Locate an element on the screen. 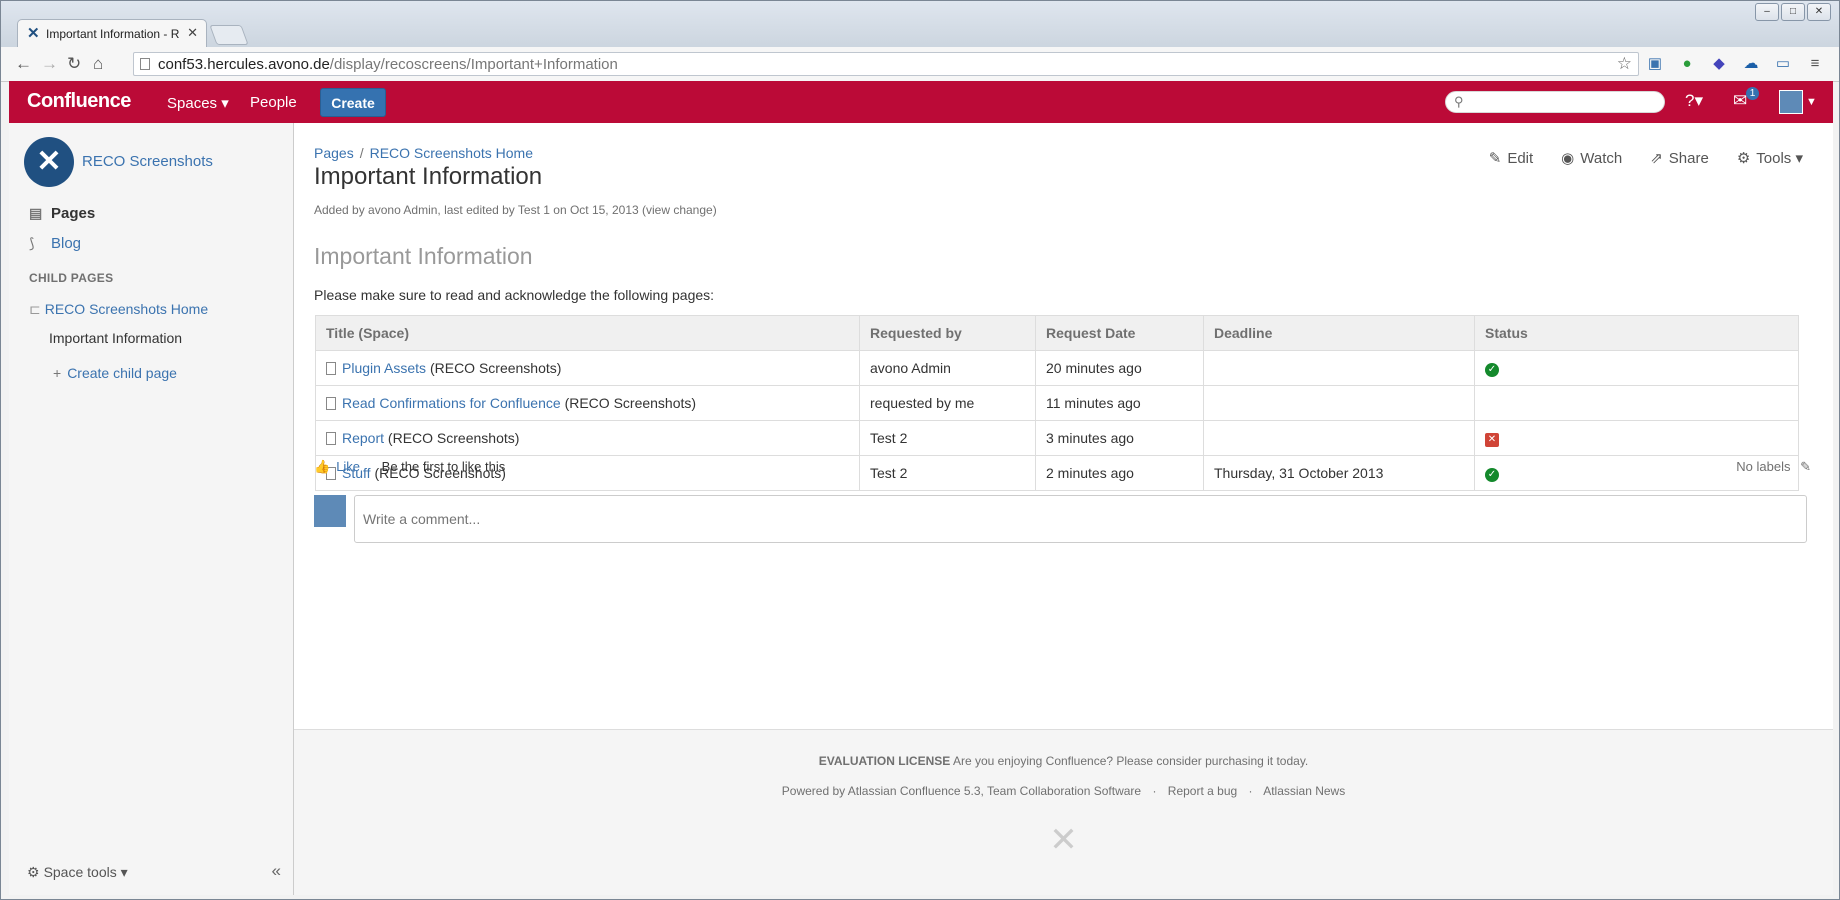 The image size is (1840, 900). user-avatar is located at coordinates (1791, 102).